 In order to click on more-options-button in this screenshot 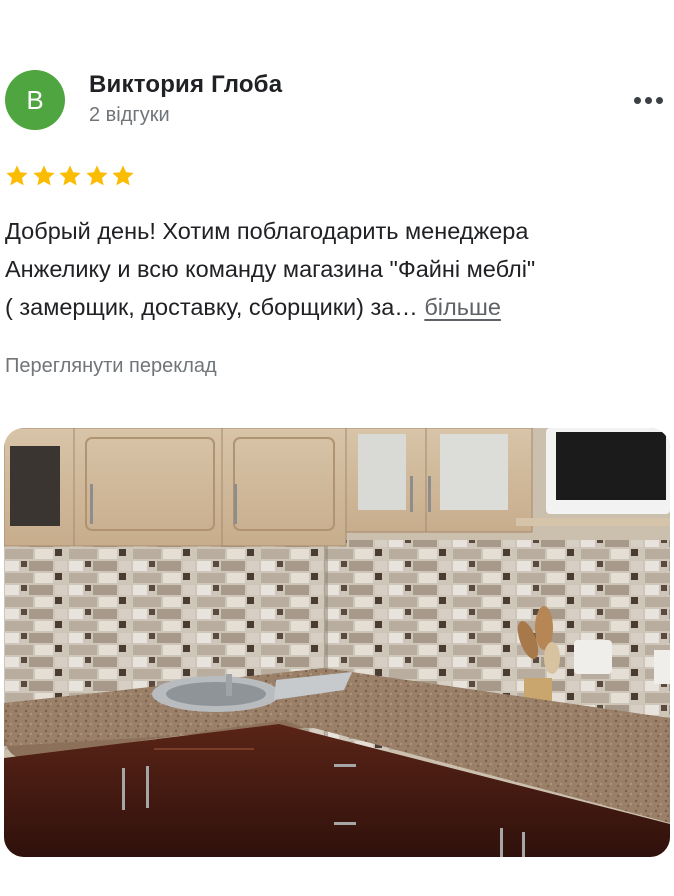, I will do `click(648, 100)`.